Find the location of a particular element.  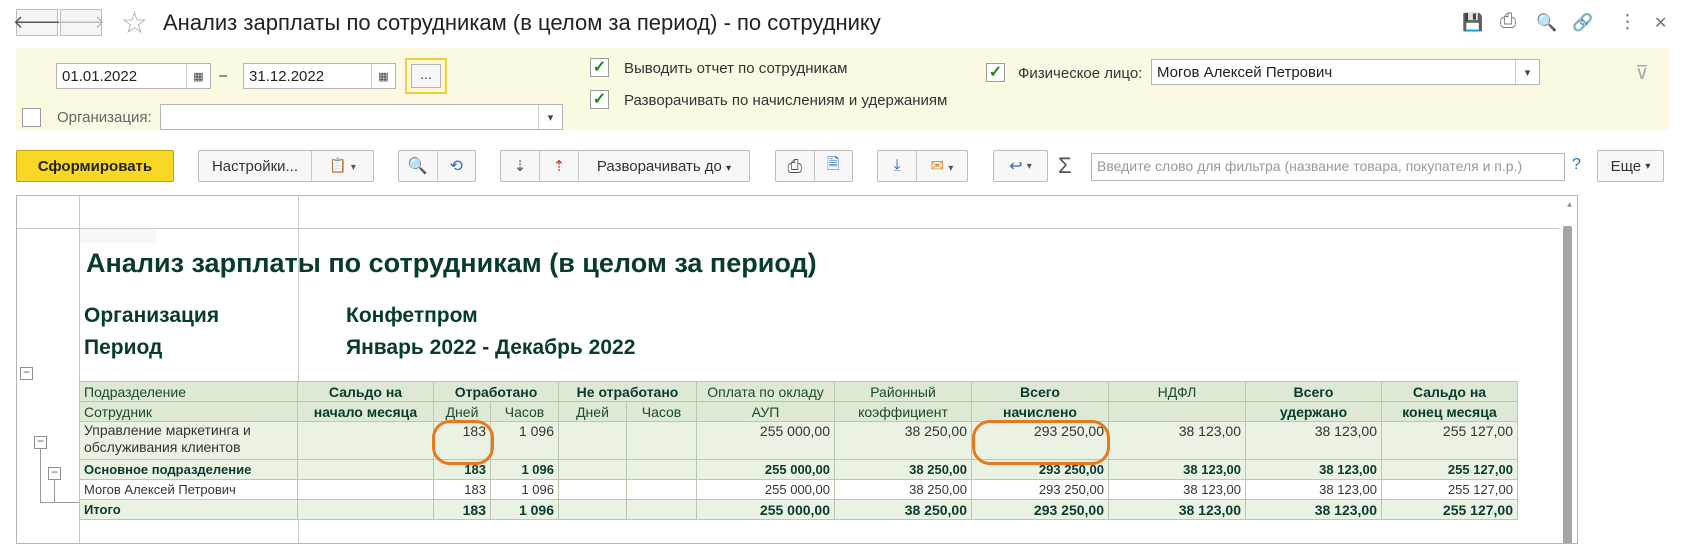

save-icon: 💾 is located at coordinates (1472, 23).